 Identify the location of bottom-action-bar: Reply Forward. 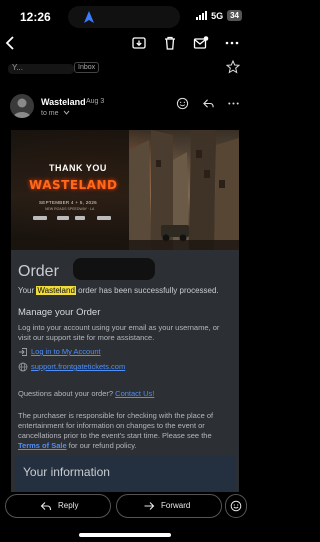
(125, 517).